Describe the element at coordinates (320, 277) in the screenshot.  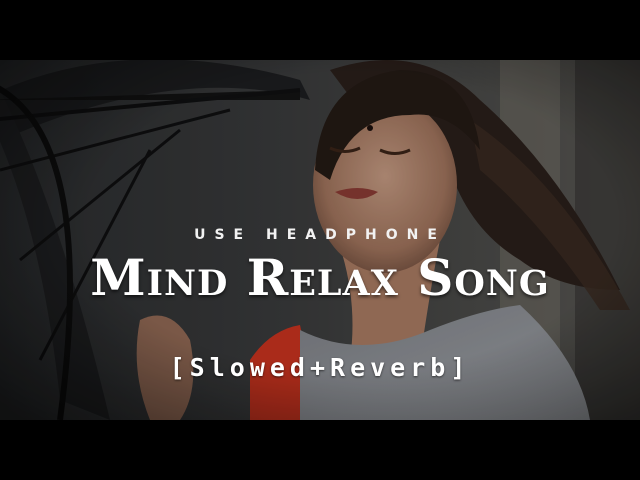
I see `song-title: Mind Relax Song` at that location.